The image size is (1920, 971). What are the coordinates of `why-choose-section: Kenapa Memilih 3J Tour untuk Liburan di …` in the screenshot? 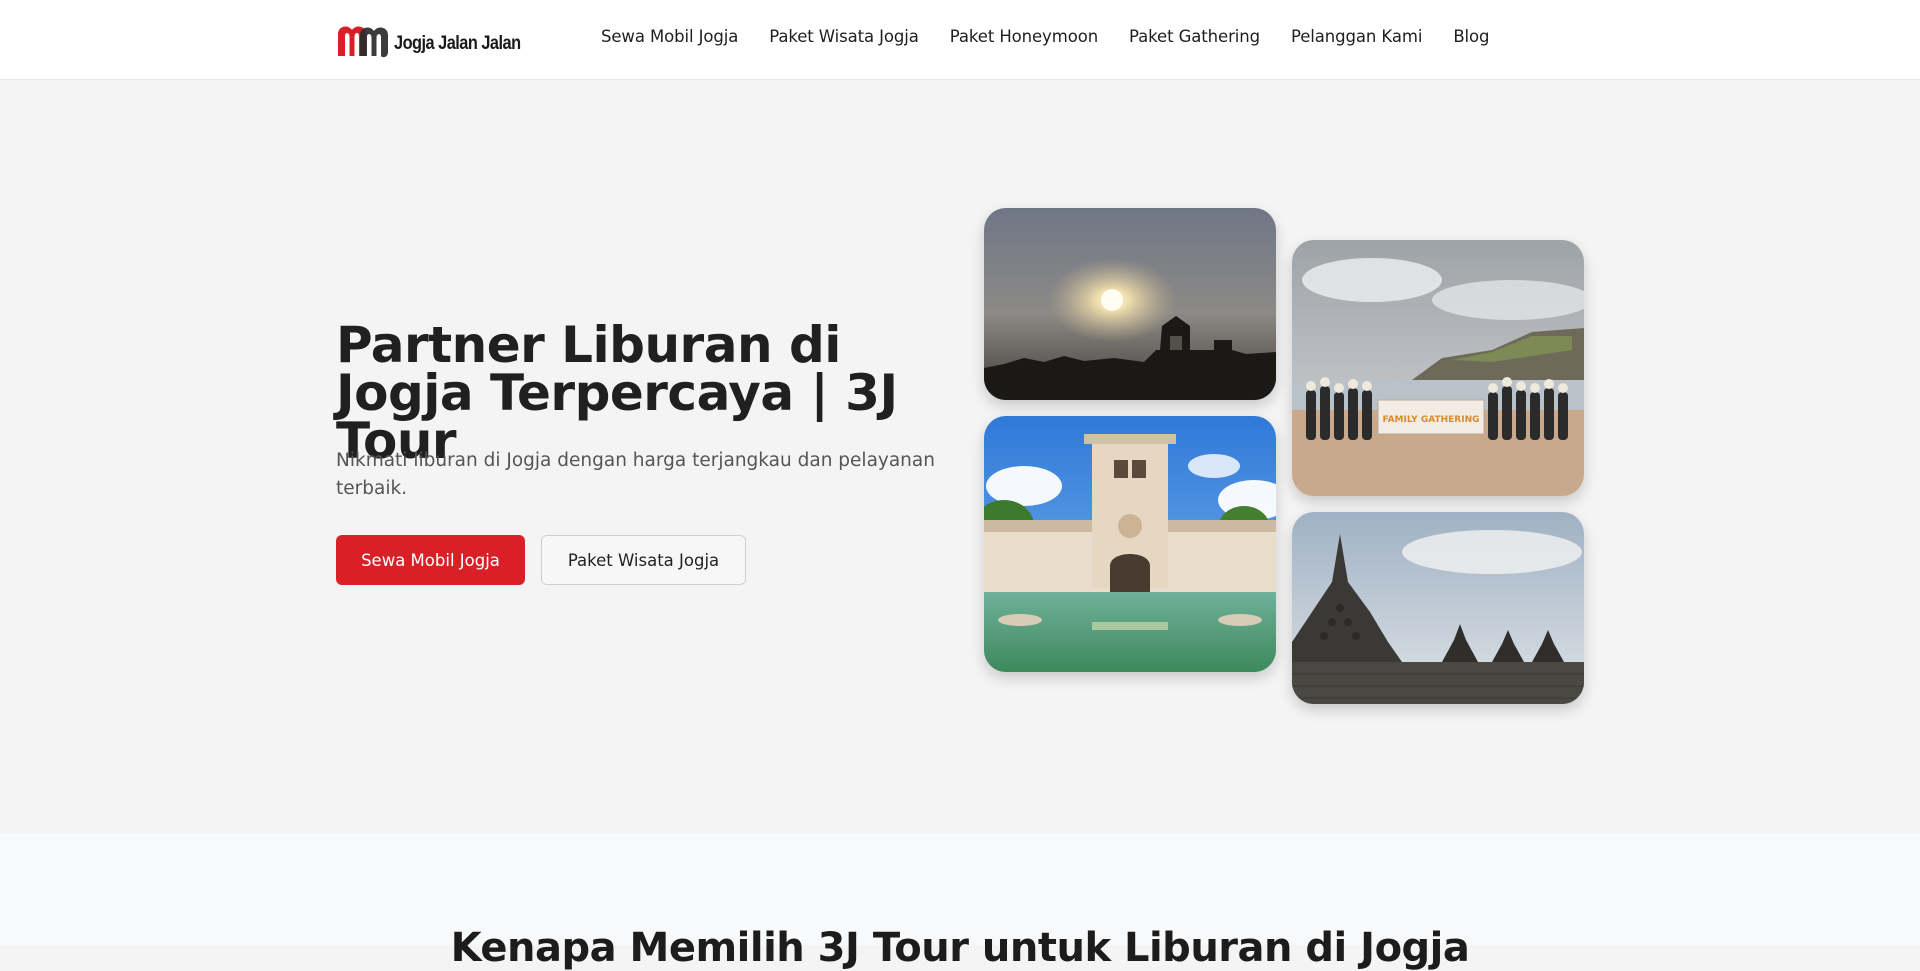 It's located at (960, 902).